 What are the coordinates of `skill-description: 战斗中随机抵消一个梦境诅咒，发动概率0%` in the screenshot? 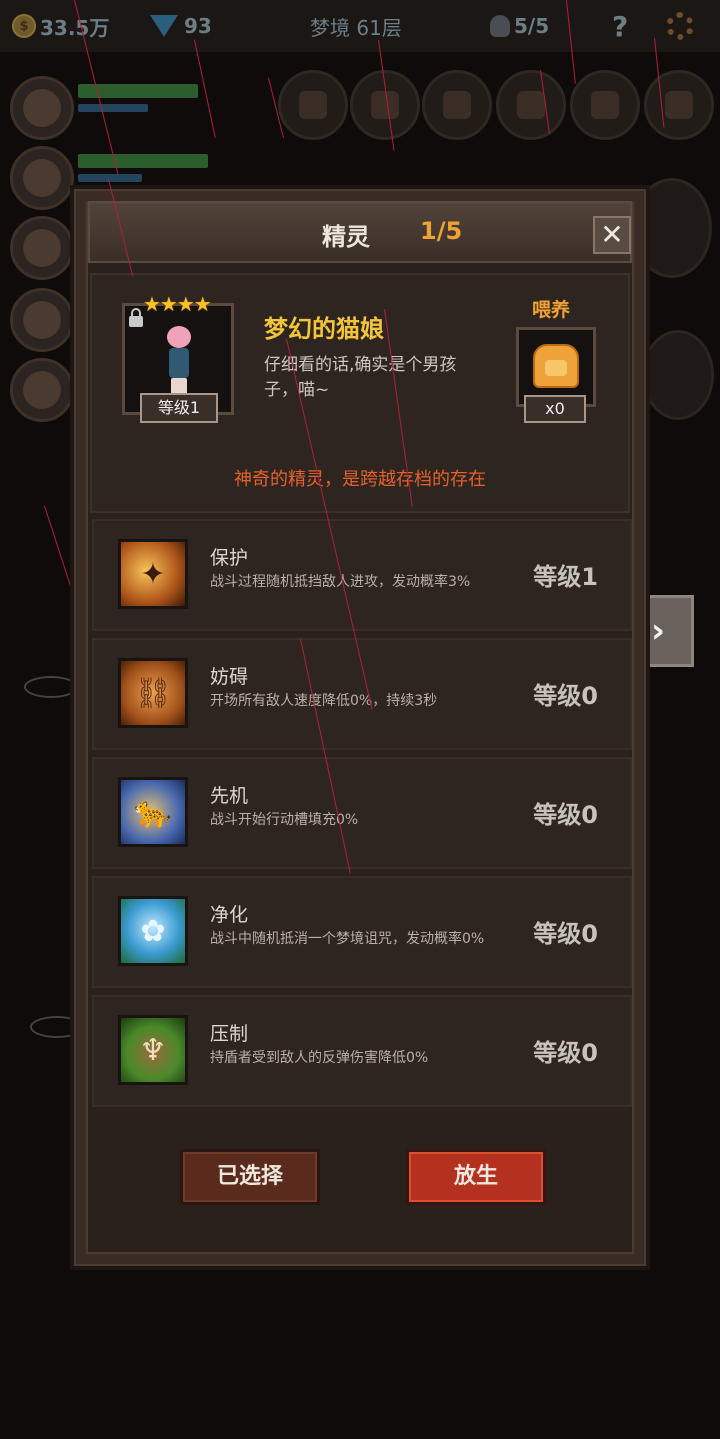 It's located at (347, 939).